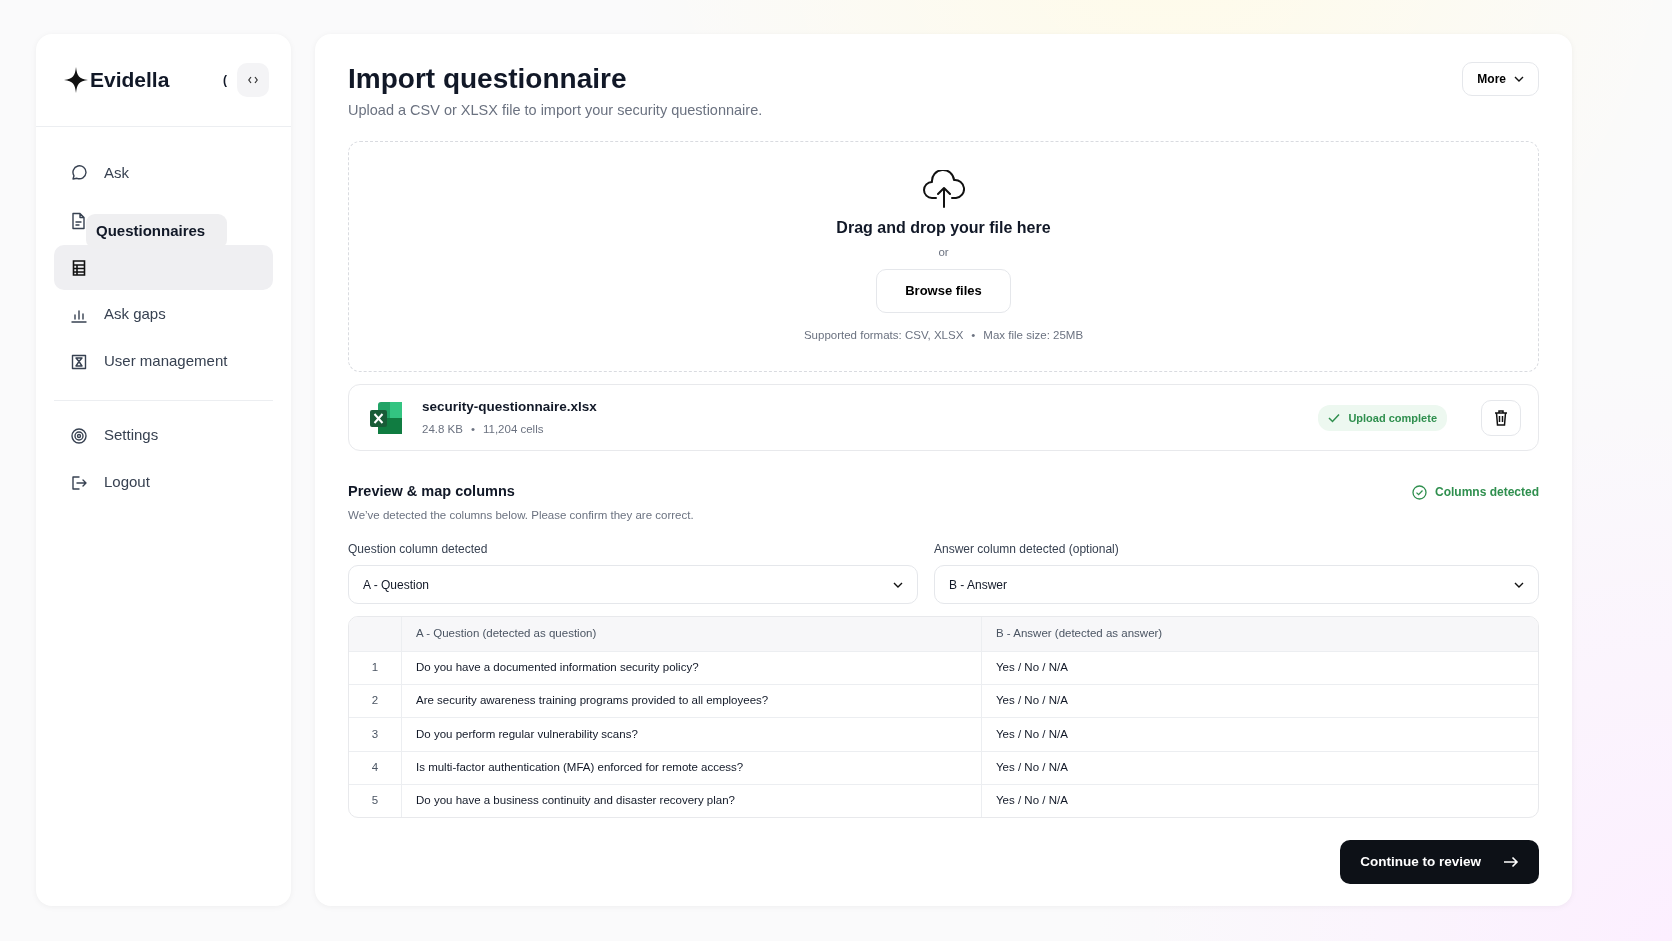 This screenshot has width=1672, height=941. Describe the element at coordinates (691, 701) in the screenshot. I see `table-cell: Are security awareness training programs provided to all employees?` at that location.